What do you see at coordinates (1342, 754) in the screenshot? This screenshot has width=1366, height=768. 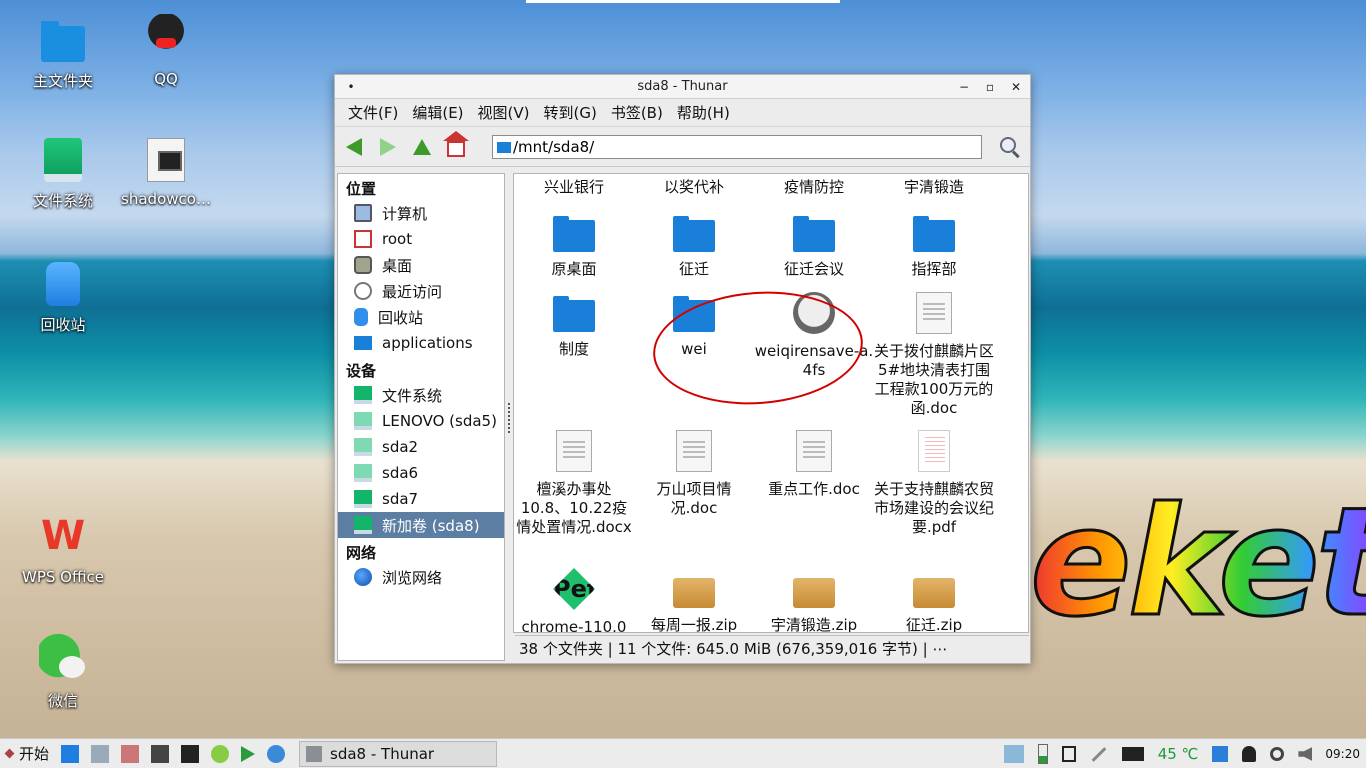 I see `clock: 09:20` at bounding box center [1342, 754].